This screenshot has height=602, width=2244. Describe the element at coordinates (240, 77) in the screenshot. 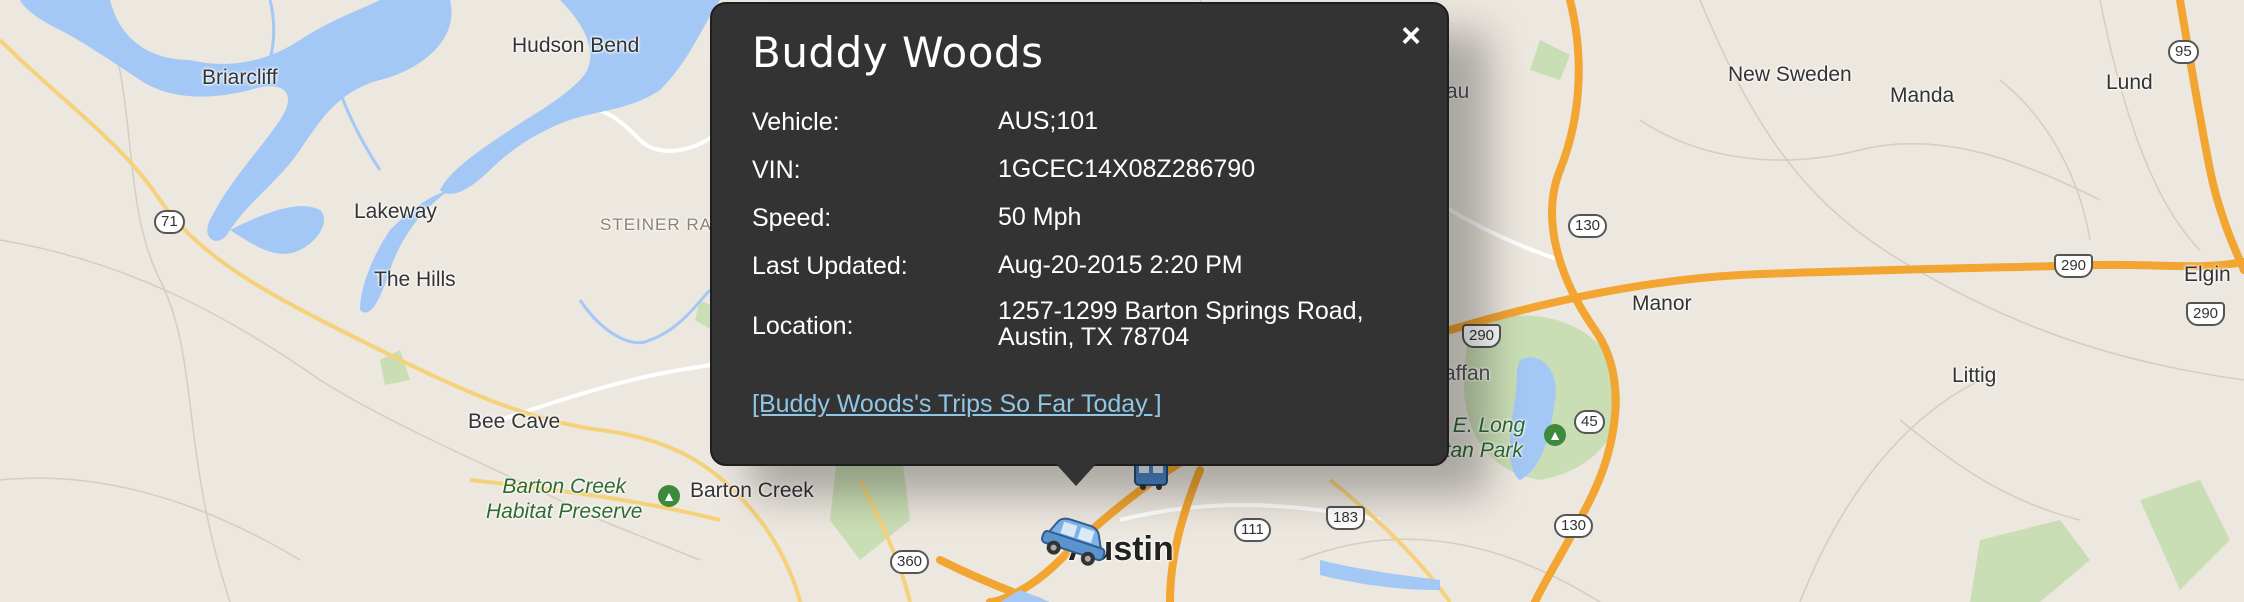

I see `place-briarcliff: Briarcliff` at that location.